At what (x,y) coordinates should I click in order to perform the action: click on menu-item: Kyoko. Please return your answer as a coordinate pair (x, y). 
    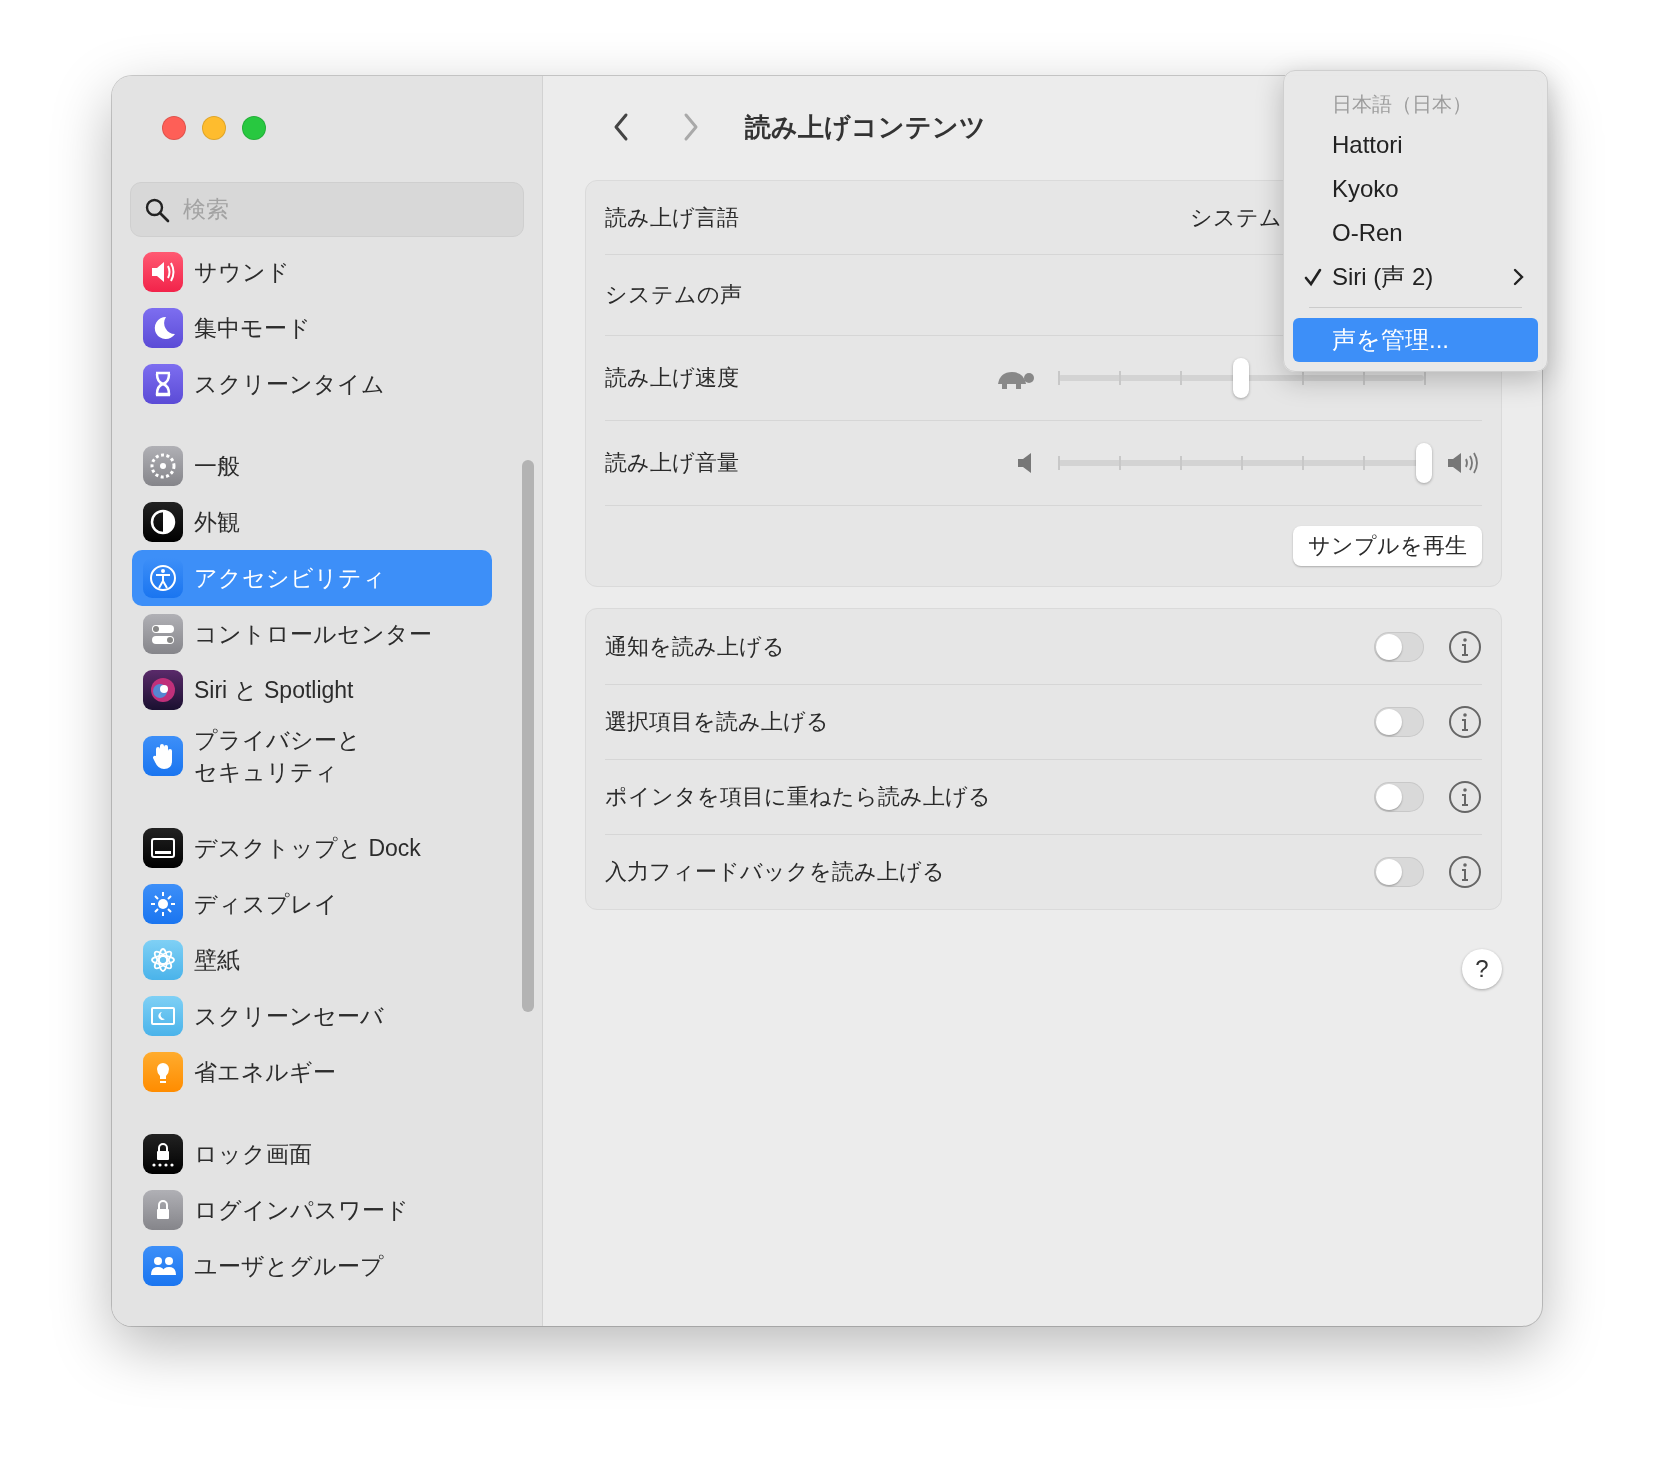
    Looking at the image, I should click on (1415, 189).